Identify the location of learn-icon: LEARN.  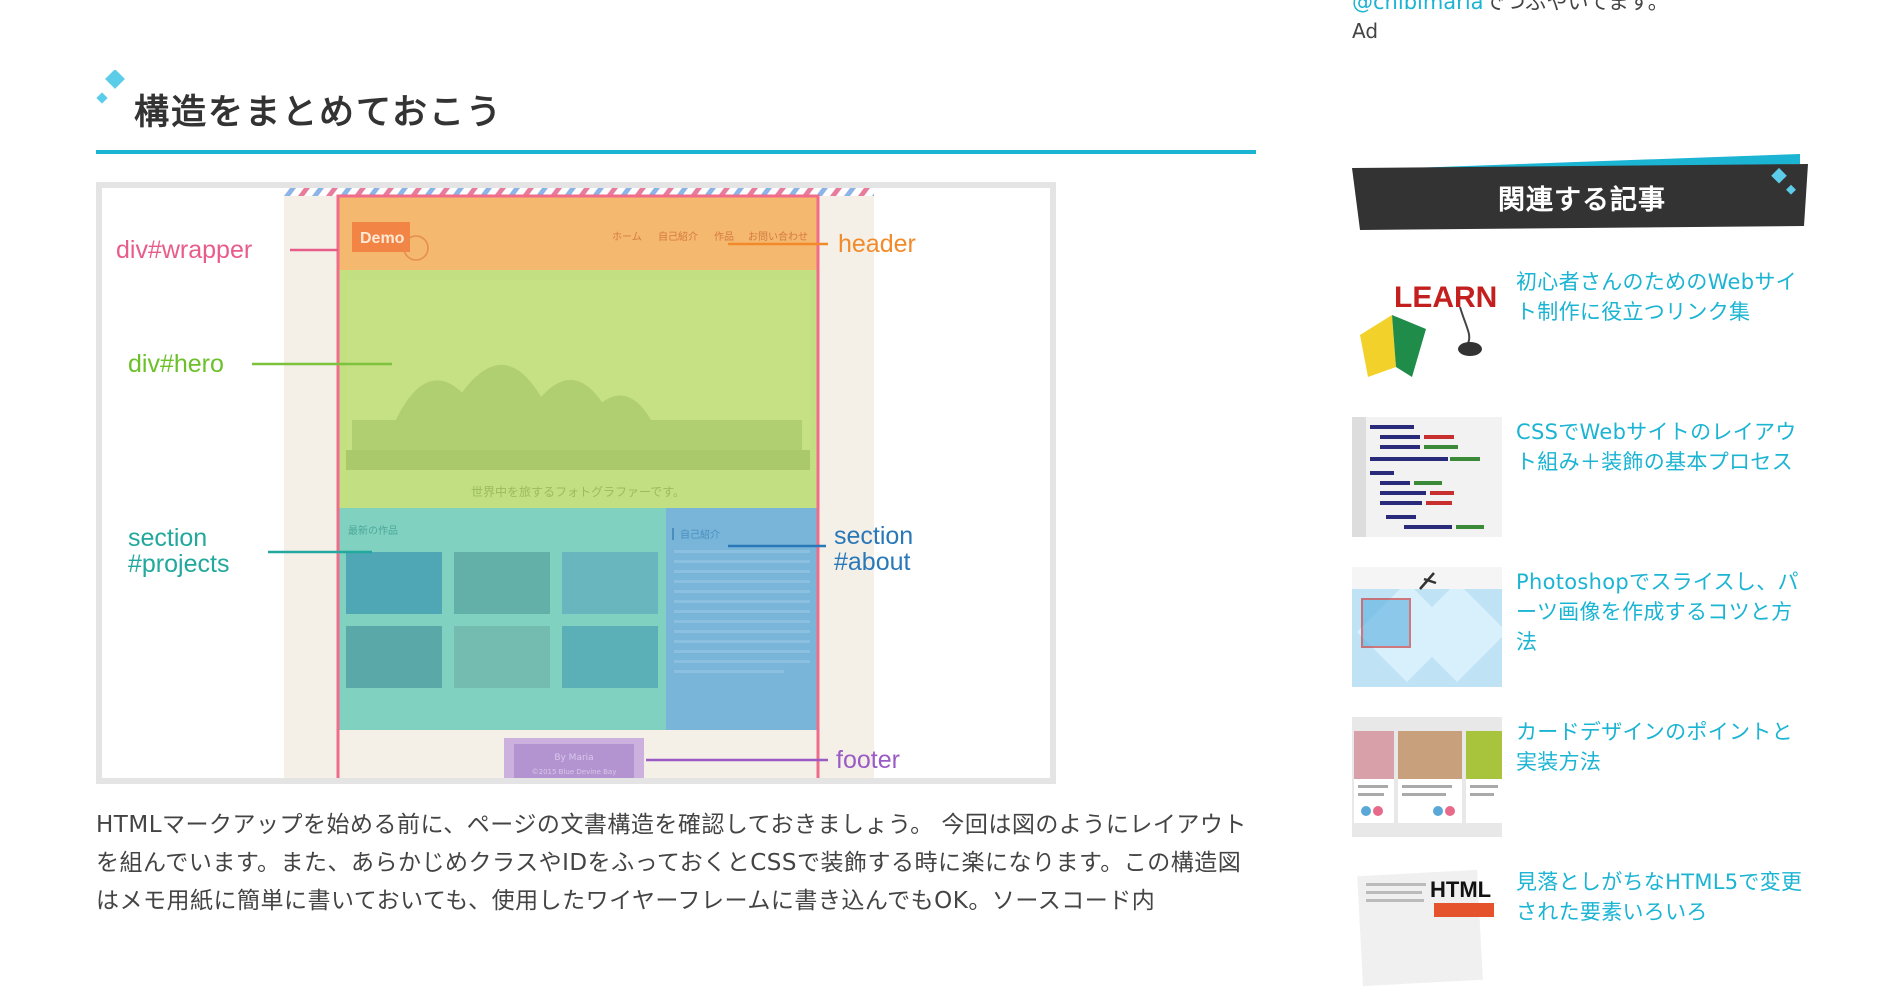
(1427, 327).